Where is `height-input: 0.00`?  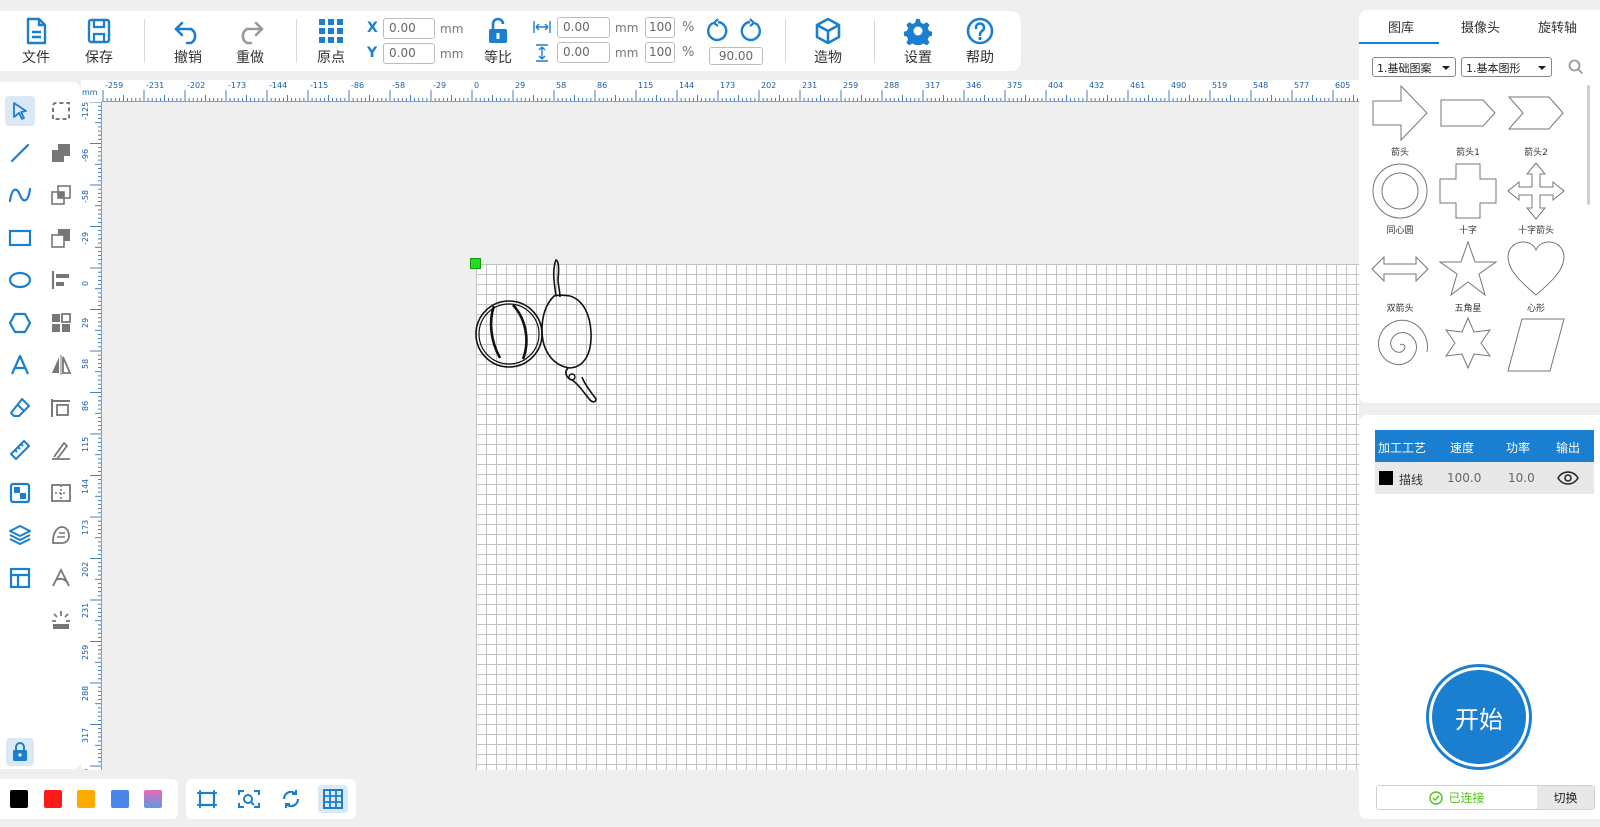
height-input: 0.00 is located at coordinates (583, 52).